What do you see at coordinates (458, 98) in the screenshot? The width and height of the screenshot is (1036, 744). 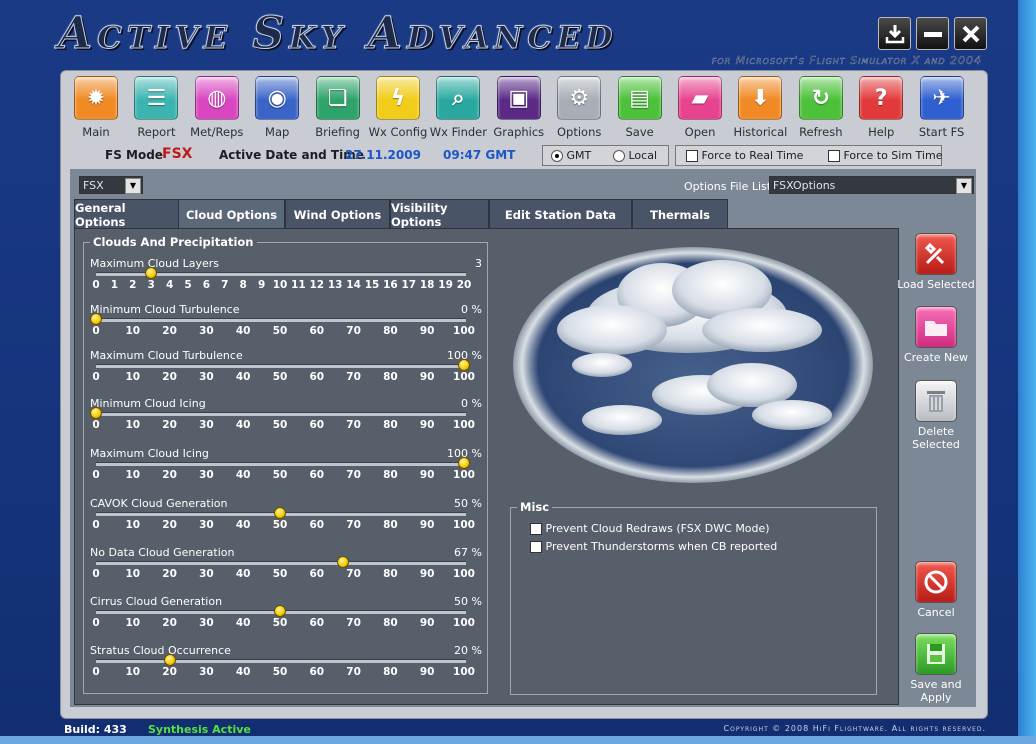 I see `magnifier-icon-glyph: ⌕` at bounding box center [458, 98].